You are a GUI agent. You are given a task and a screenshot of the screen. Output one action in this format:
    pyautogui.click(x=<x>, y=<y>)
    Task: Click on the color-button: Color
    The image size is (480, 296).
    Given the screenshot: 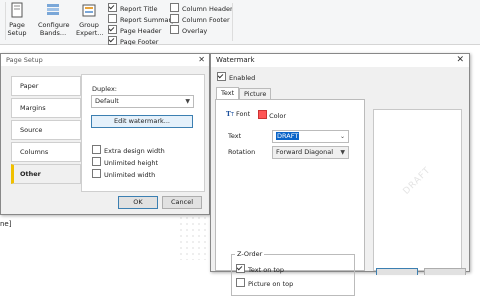 What is the action you would take?
    pyautogui.click(x=272, y=115)
    